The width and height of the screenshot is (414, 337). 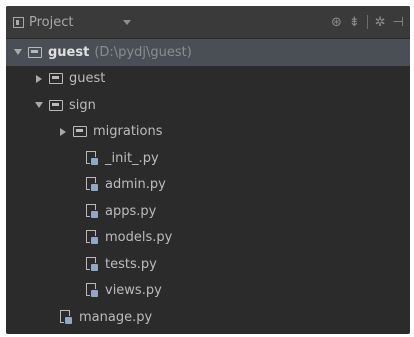 What do you see at coordinates (208, 105) in the screenshot?
I see `tree-item-sign-folder: sign` at bounding box center [208, 105].